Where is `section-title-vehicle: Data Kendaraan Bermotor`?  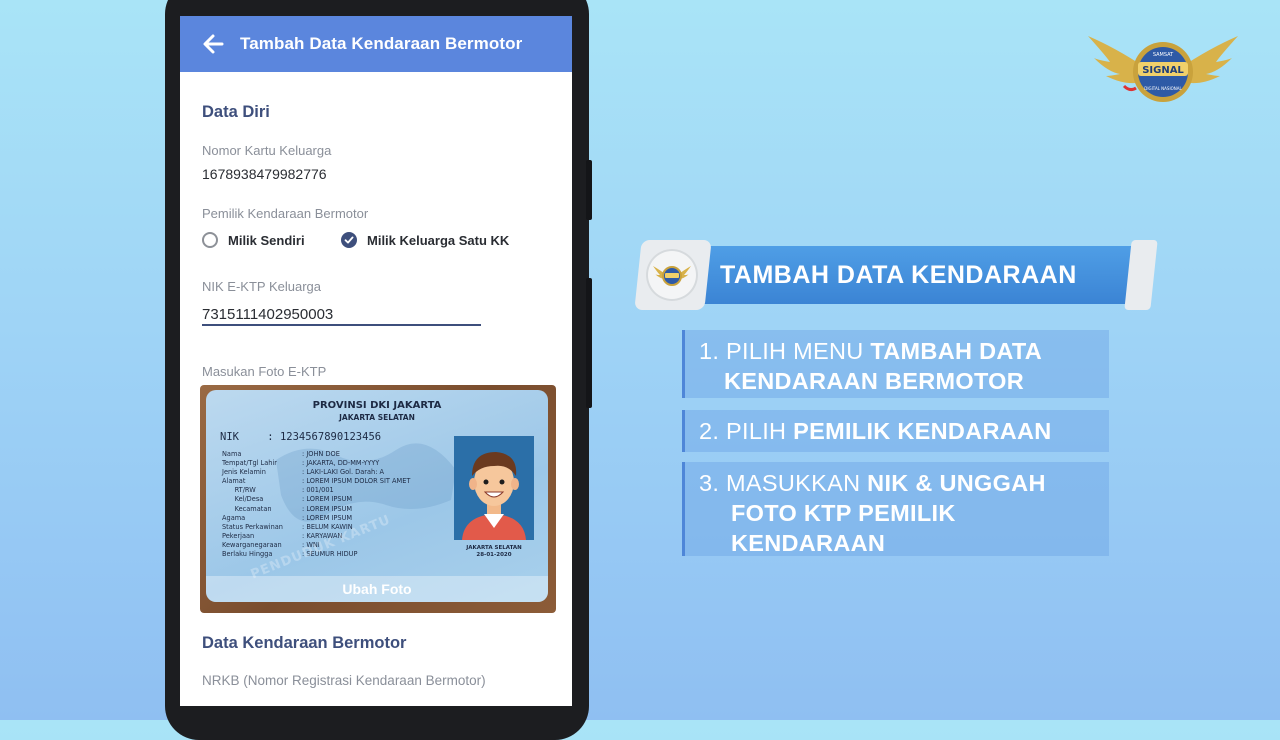 section-title-vehicle: Data Kendaraan Bermotor is located at coordinates (304, 643).